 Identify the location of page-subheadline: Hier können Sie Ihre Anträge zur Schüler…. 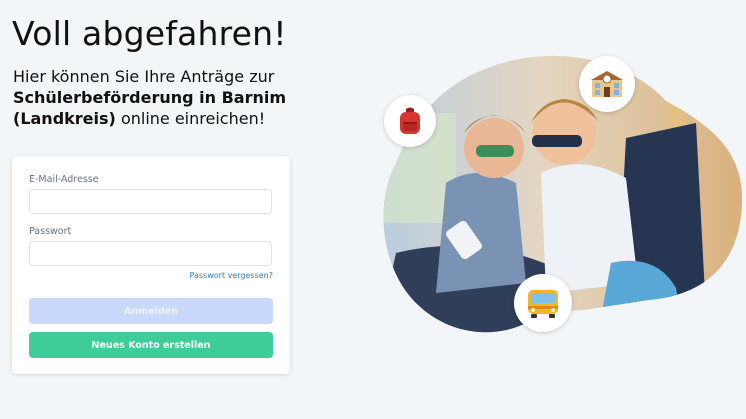
(178, 97).